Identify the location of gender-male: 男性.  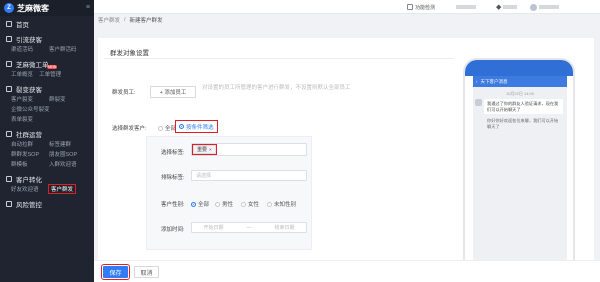
(224, 204).